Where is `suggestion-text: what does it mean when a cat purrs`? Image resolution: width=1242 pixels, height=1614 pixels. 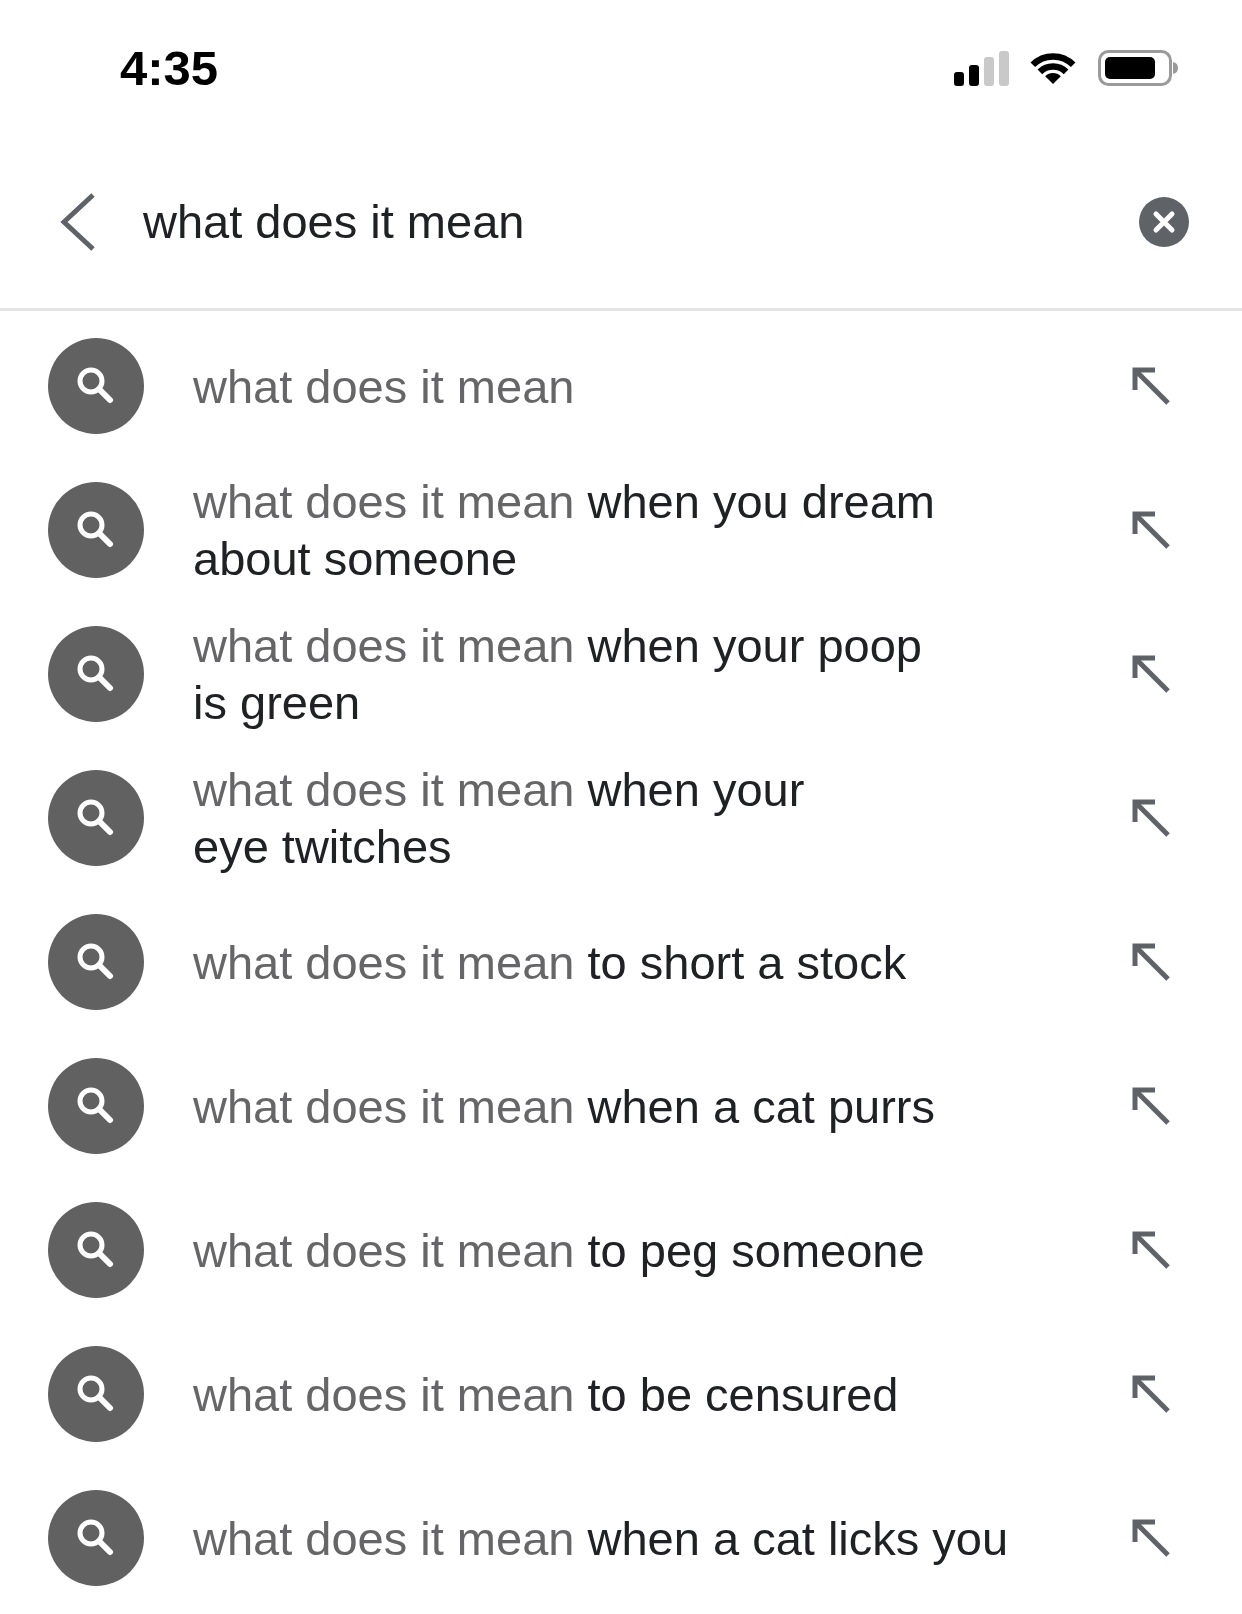
suggestion-text: what does it mean when a cat purrs is located at coordinates (652, 1106).